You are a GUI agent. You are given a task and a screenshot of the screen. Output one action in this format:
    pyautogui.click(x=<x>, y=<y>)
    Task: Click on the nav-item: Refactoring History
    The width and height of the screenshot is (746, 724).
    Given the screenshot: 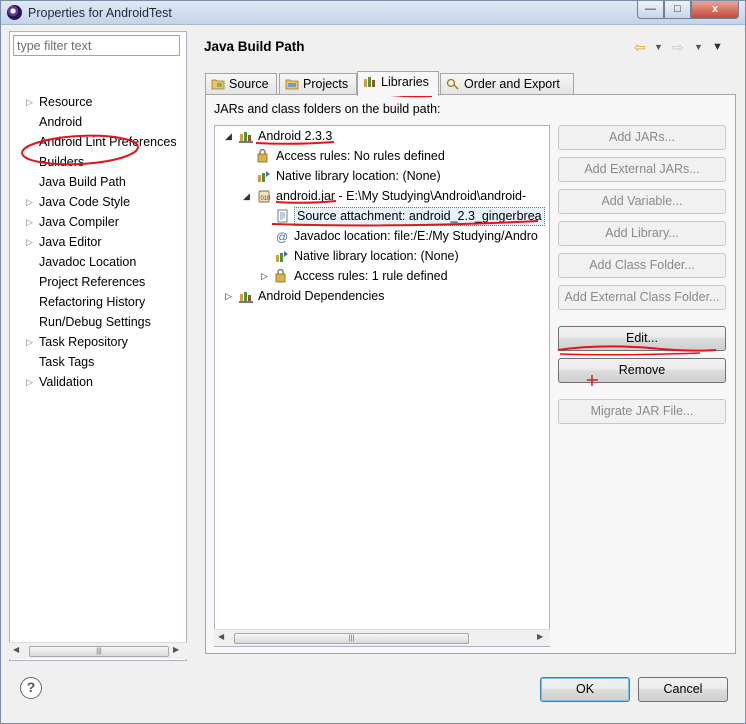 What is the action you would take?
    pyautogui.click(x=98, y=302)
    